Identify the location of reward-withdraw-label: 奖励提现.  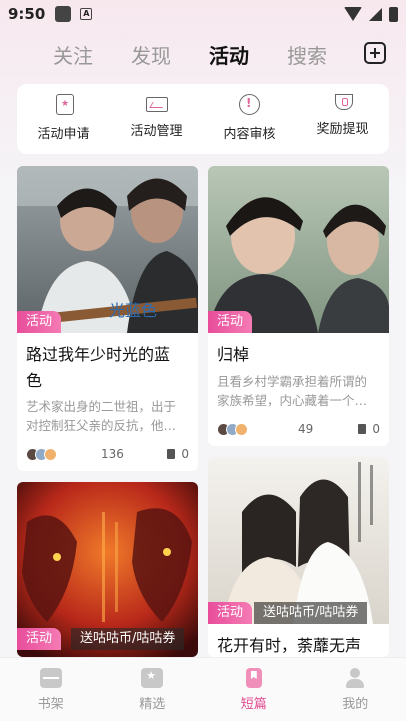
(342, 129).